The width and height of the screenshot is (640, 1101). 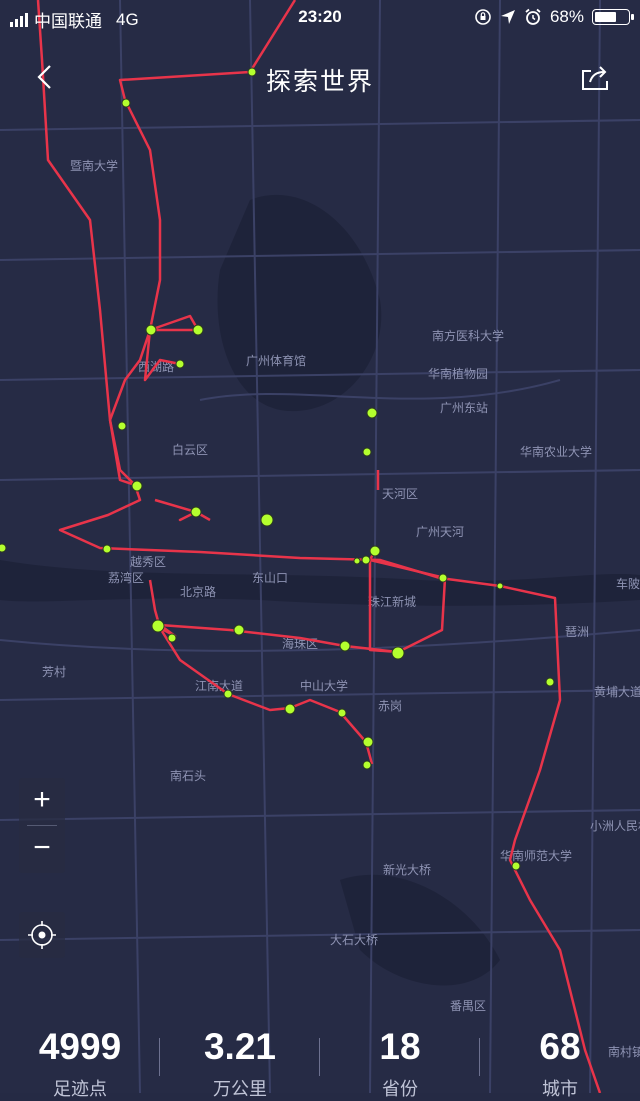 I want to click on map-label: 琶洲, so click(x=577, y=632).